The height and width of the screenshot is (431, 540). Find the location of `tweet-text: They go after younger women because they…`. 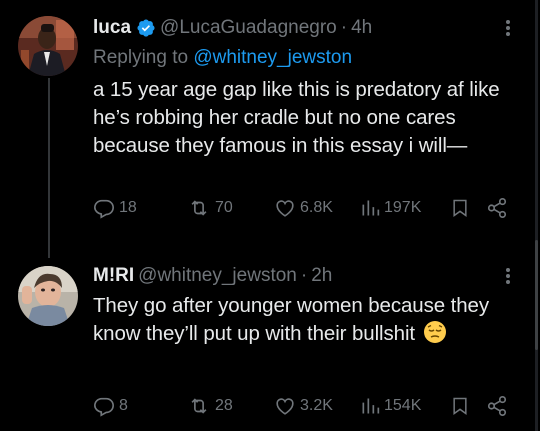

tweet-text: They go after younger women because they… is located at coordinates (307, 322).